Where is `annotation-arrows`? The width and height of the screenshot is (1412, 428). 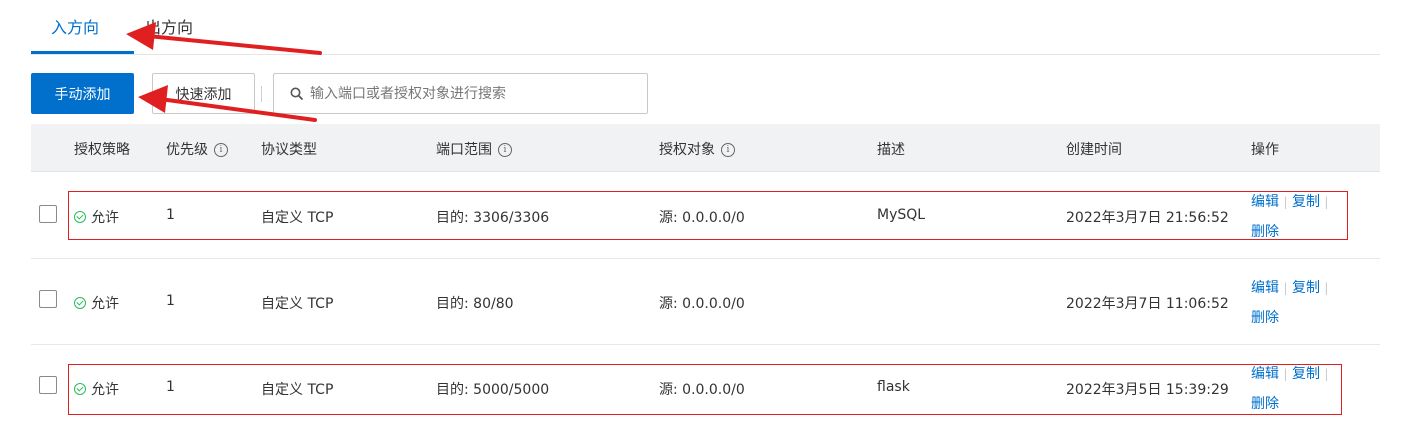 annotation-arrows is located at coordinates (224, 72).